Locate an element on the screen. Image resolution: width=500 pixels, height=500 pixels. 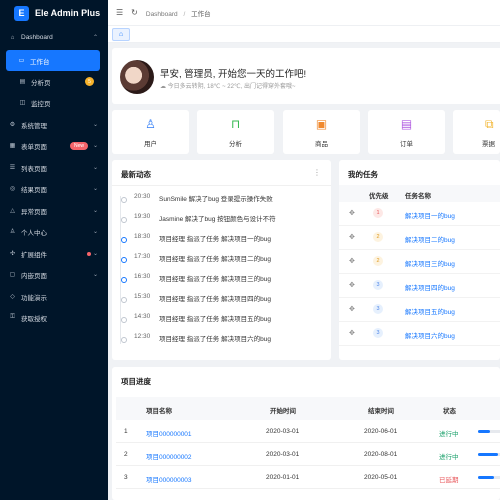
ticket-icon: ⧉ is located at coordinates (489, 124).